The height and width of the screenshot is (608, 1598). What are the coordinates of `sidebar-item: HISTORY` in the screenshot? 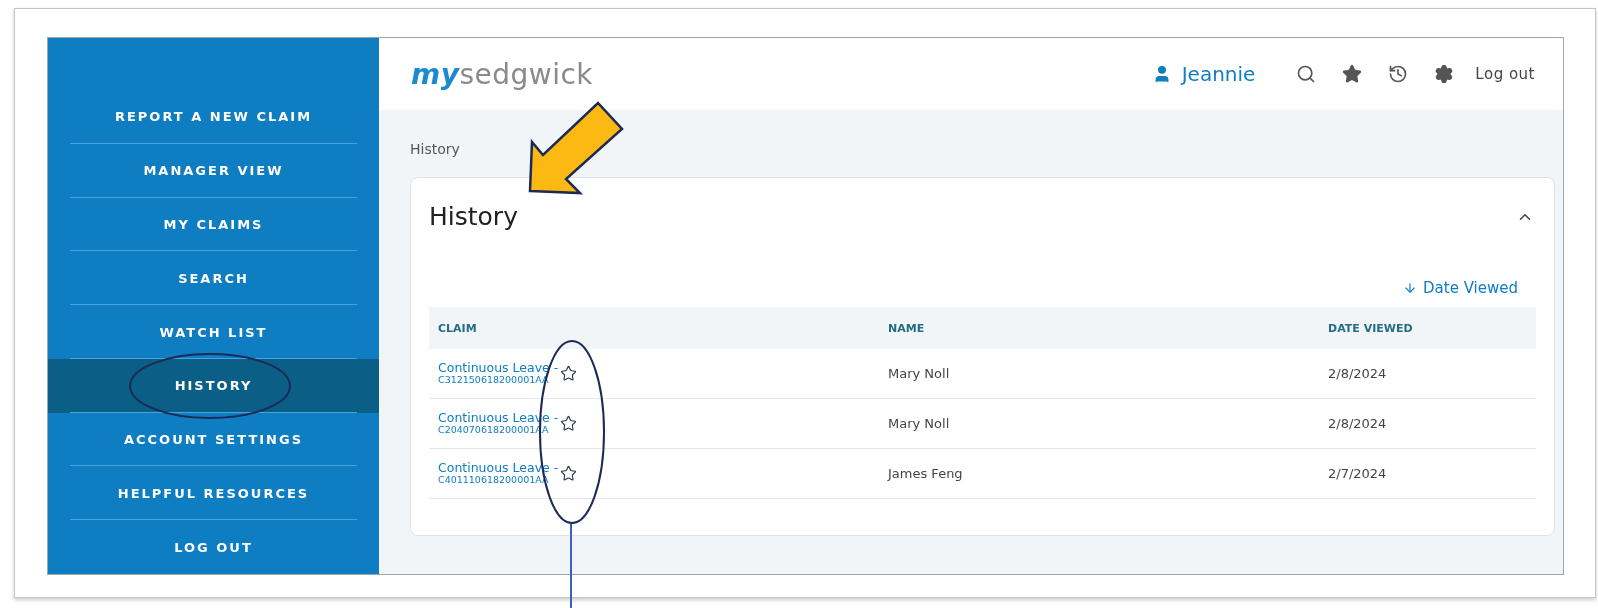 It's located at (213, 385).